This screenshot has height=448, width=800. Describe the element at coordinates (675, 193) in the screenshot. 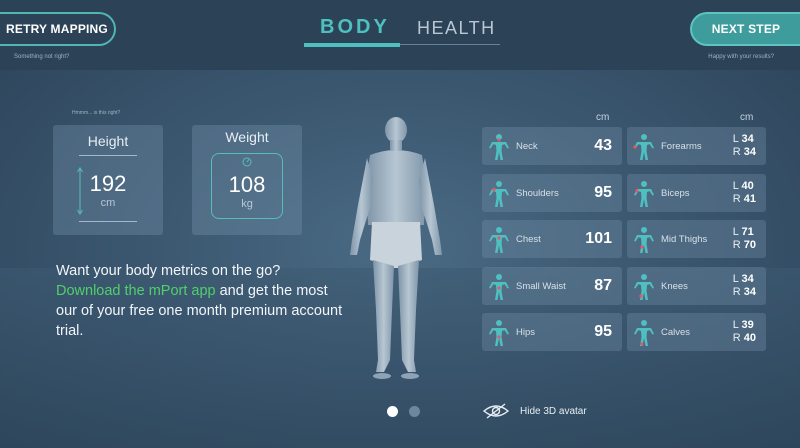

I see `measurement-label: Biceps` at that location.